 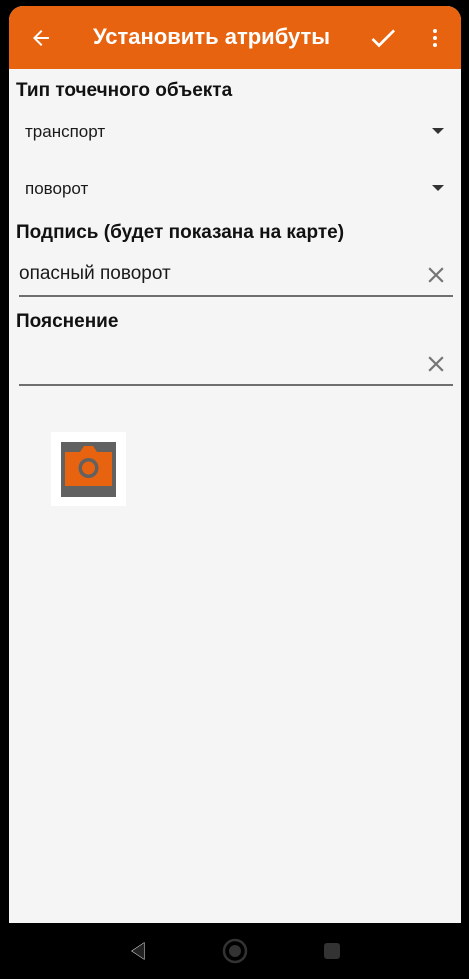 I want to click on caption-label: Подпись (будет показана на карте), so click(x=180, y=232).